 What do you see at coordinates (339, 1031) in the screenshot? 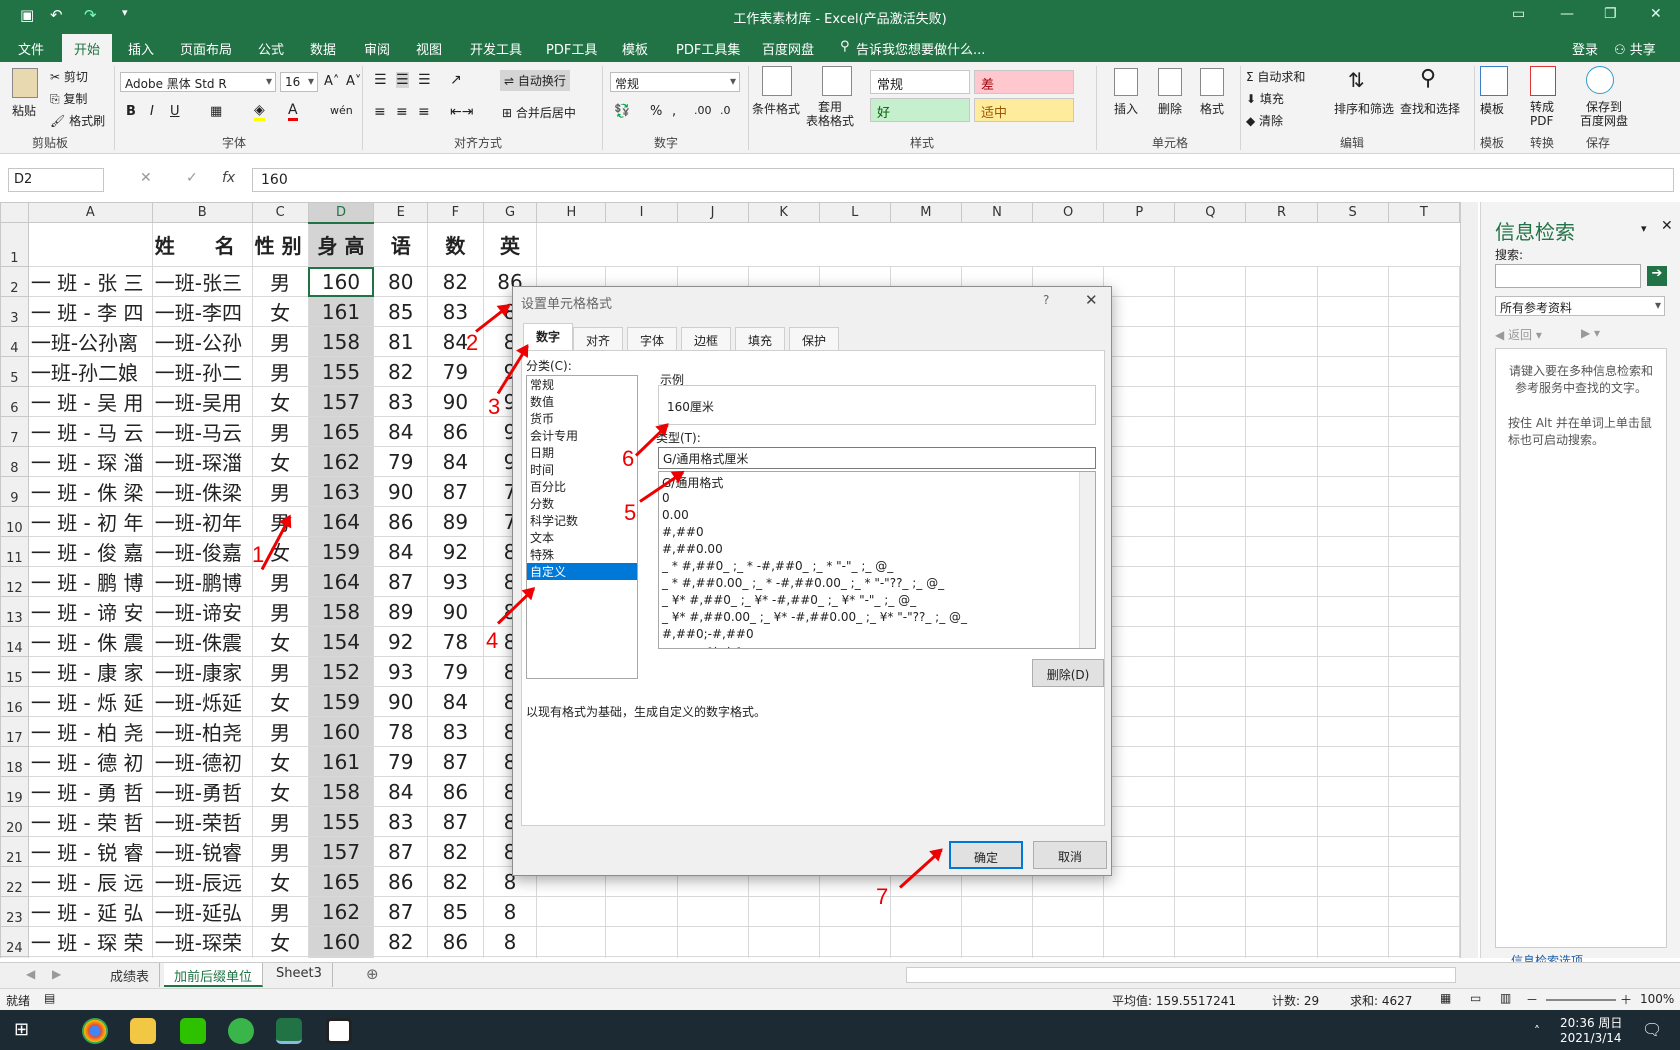
I see `screenshot-app-icon` at bounding box center [339, 1031].